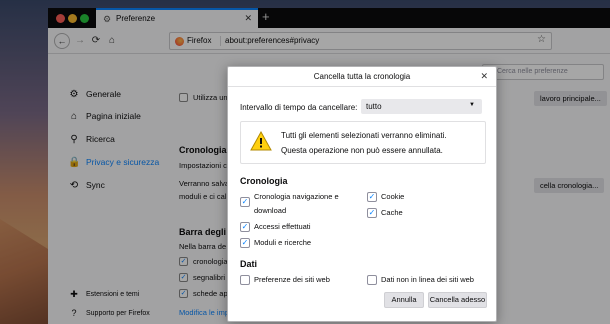  I want to click on search-icon: ⚲, so click(74, 139).